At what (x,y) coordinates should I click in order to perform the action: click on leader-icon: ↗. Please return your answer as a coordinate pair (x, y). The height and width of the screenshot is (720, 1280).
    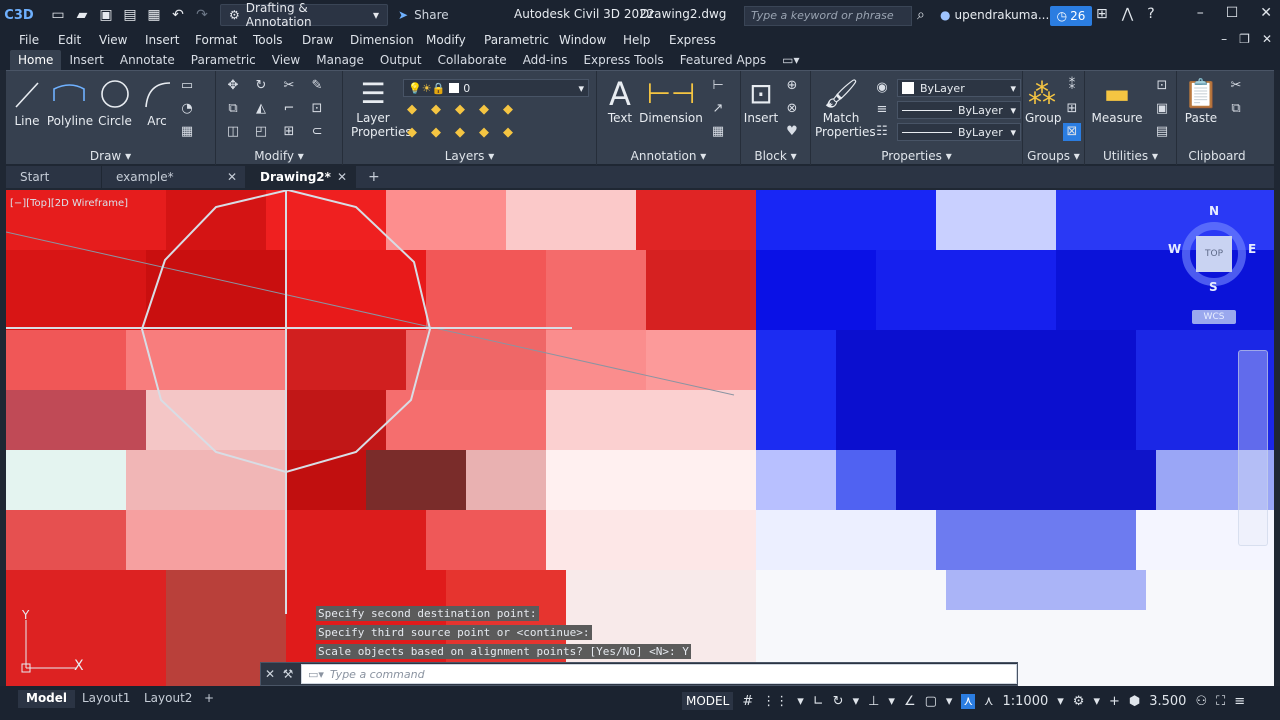
    Looking at the image, I should click on (718, 109).